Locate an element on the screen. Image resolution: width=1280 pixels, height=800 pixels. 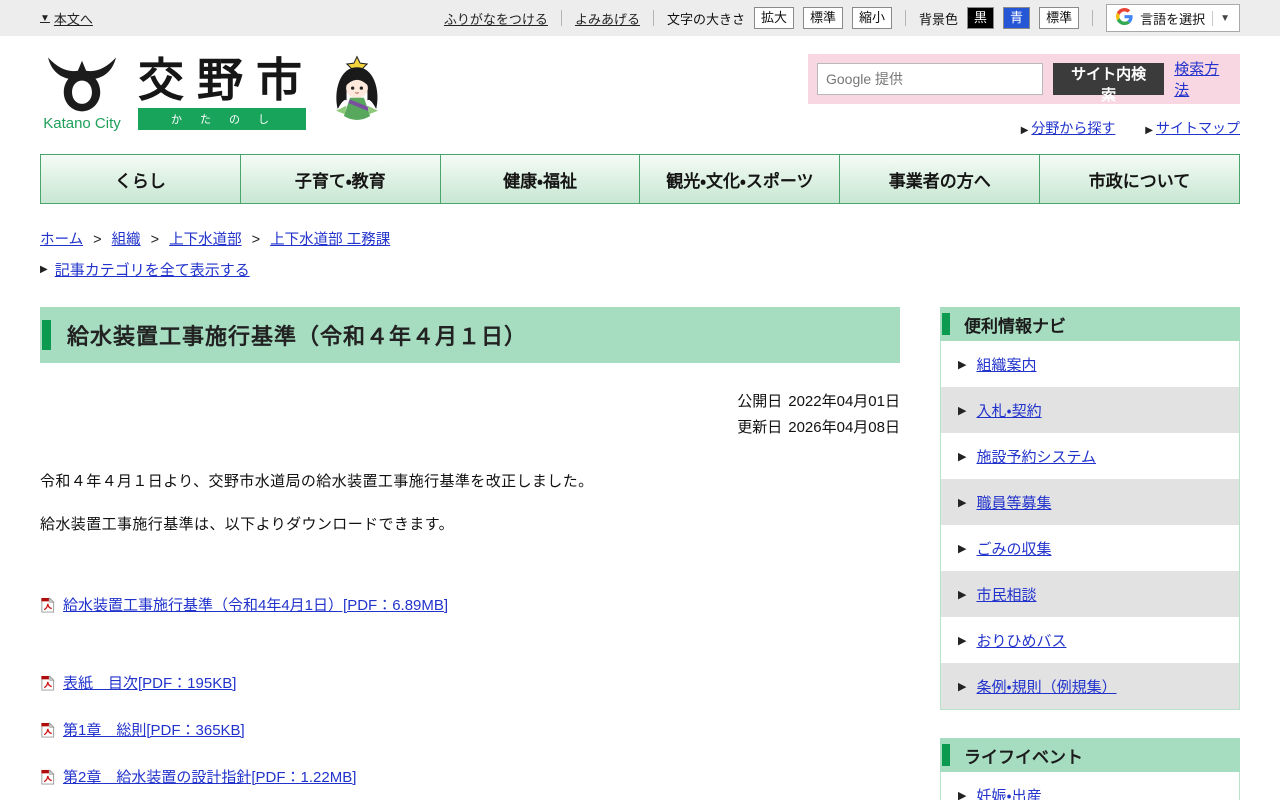
article-dates: 公開日 2022年04月01日 更新日 2026年04月08日 is located at coordinates (470, 414).